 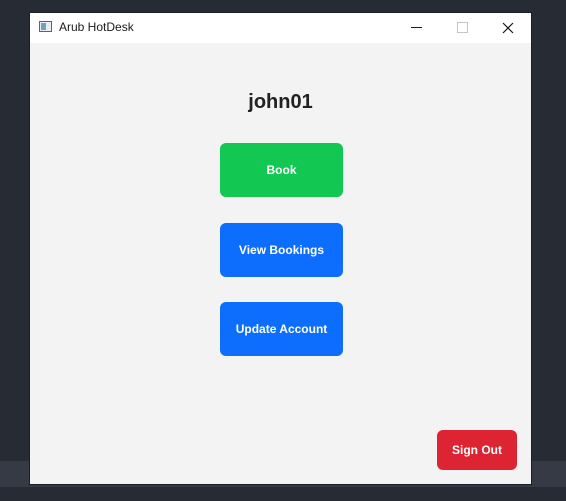 I want to click on close-button, so click(x=508, y=28).